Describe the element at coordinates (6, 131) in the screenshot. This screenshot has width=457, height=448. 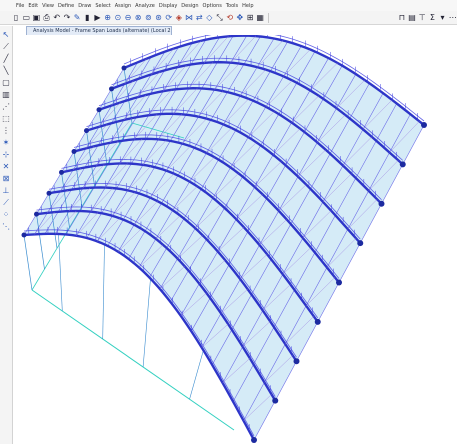
I see `draw-section-icon: ⋮` at that location.